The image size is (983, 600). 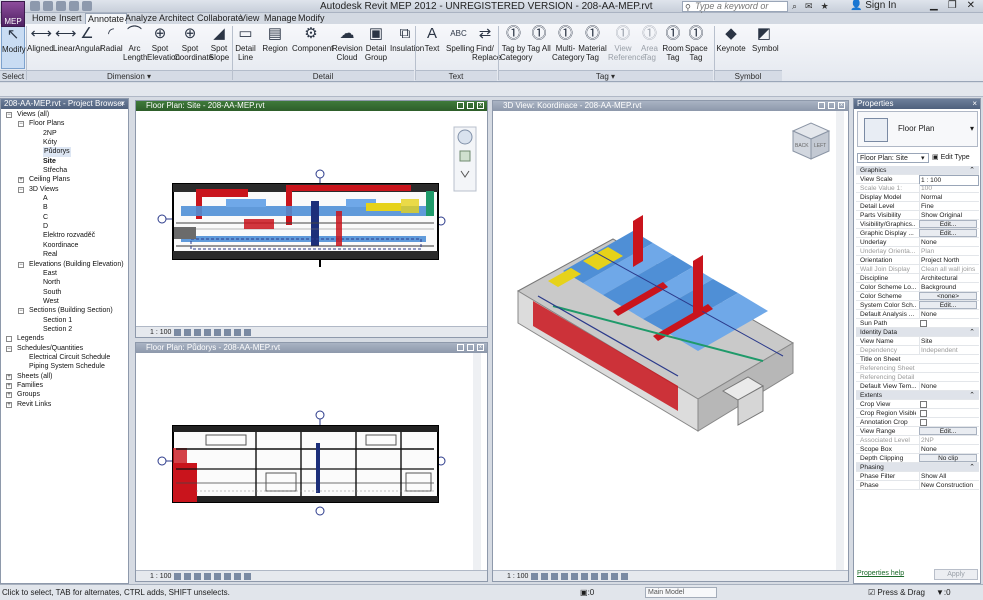 What do you see at coordinates (64, 198) in the screenshot?
I see `tree-item: A` at bounding box center [64, 198].